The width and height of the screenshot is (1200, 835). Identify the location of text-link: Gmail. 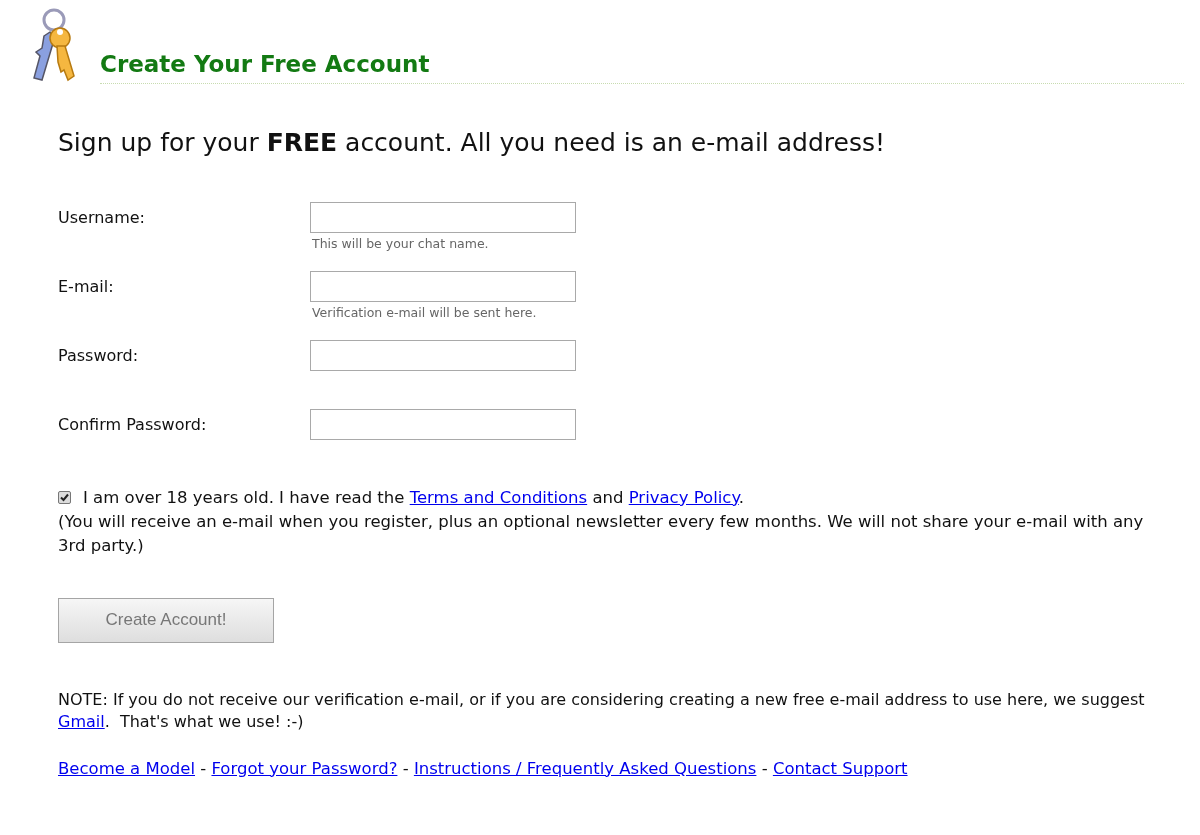
(81, 721).